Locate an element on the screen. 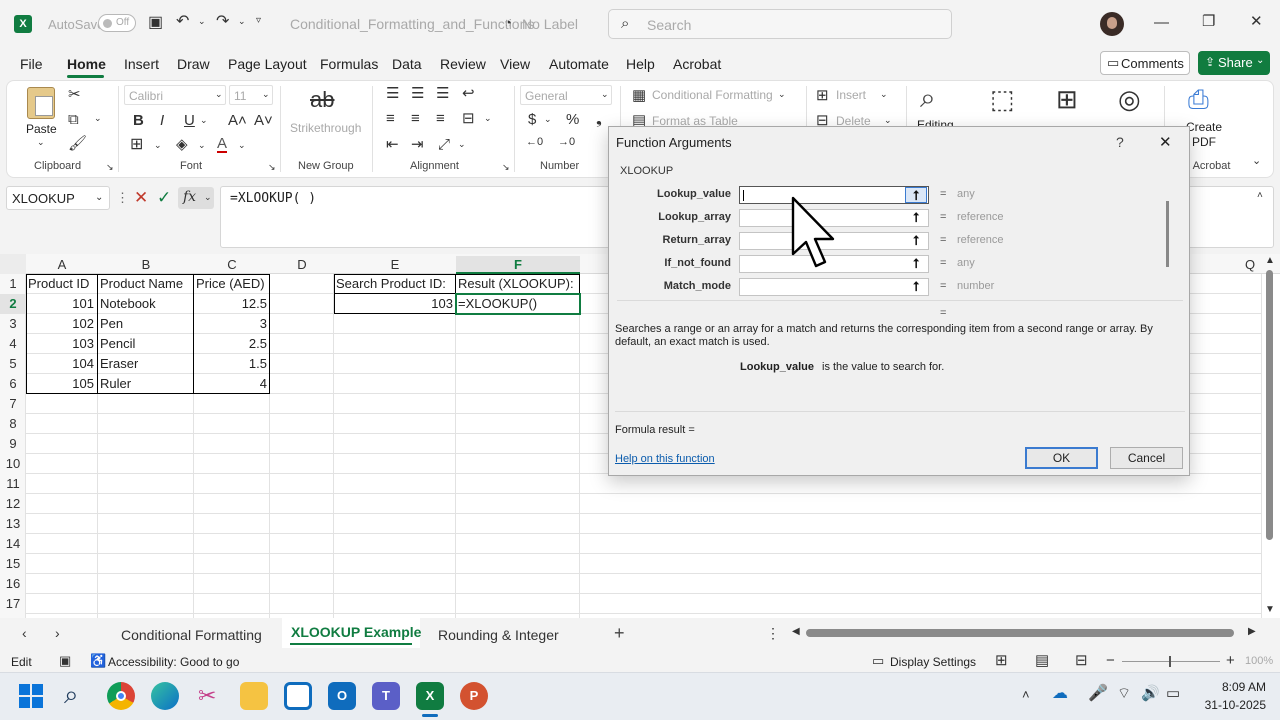 The width and height of the screenshot is (1280, 720). minimize-icon: — is located at coordinates (1161, 22).